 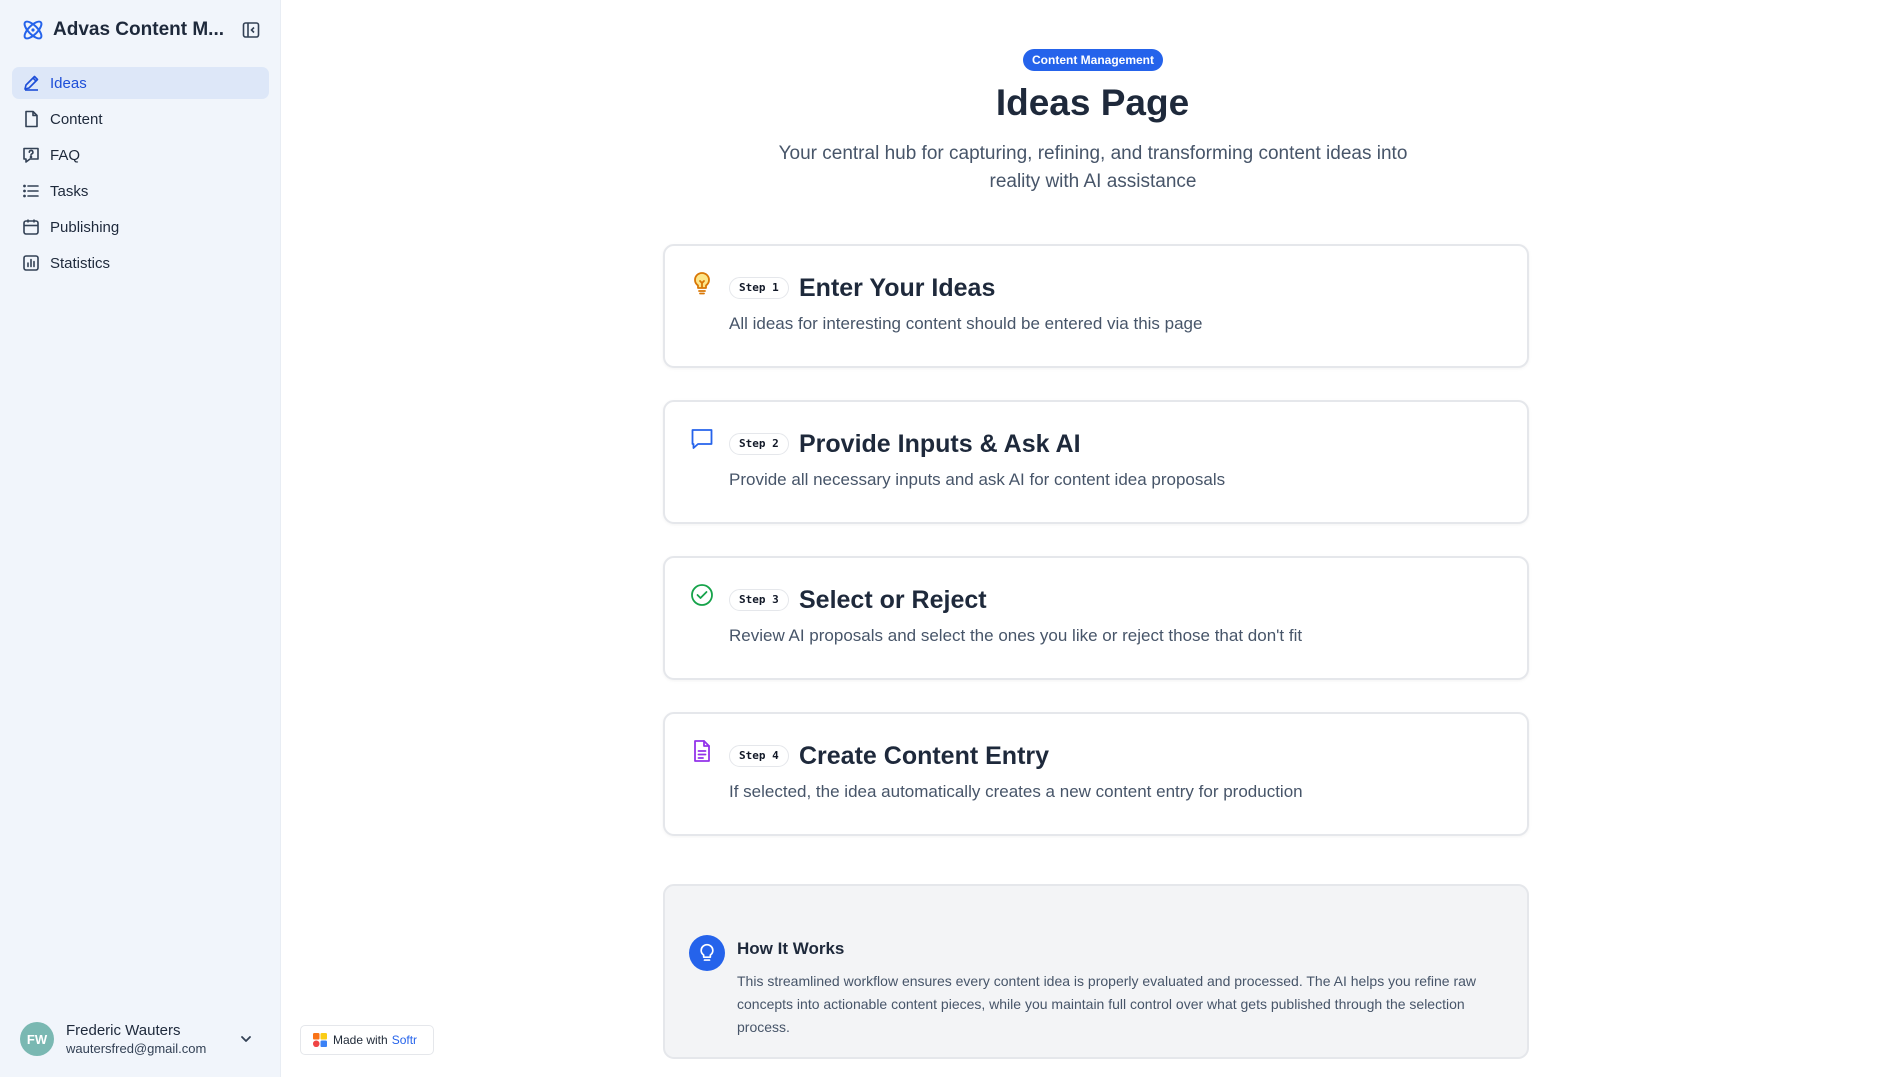 What do you see at coordinates (69, 191) in the screenshot?
I see `sidebar-item-label: Tasks` at bounding box center [69, 191].